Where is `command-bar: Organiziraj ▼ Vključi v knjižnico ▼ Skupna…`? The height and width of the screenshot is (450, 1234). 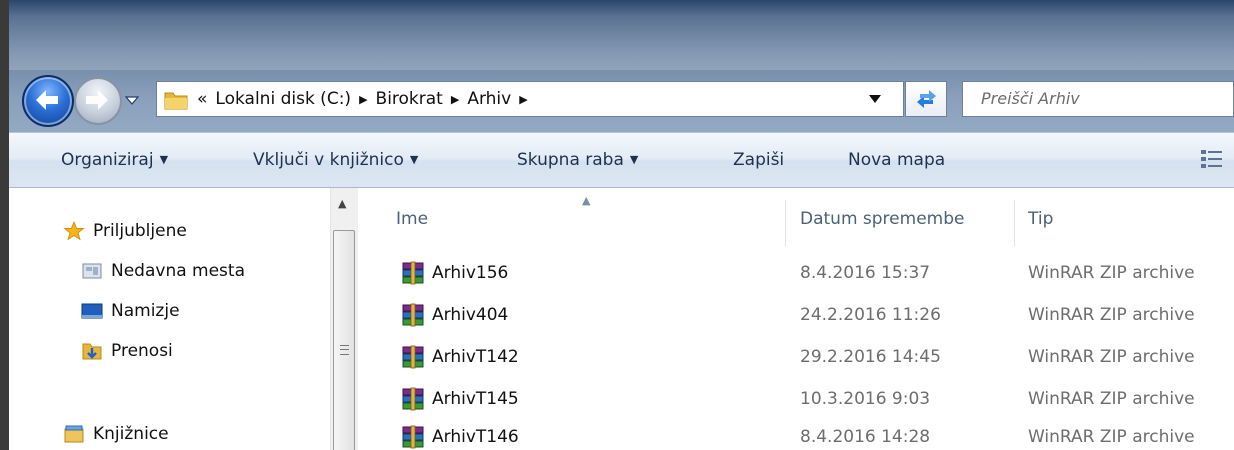 command-bar: Organiziraj ▼ Vključi v knjižnico ▼ Skupna… is located at coordinates (621, 160).